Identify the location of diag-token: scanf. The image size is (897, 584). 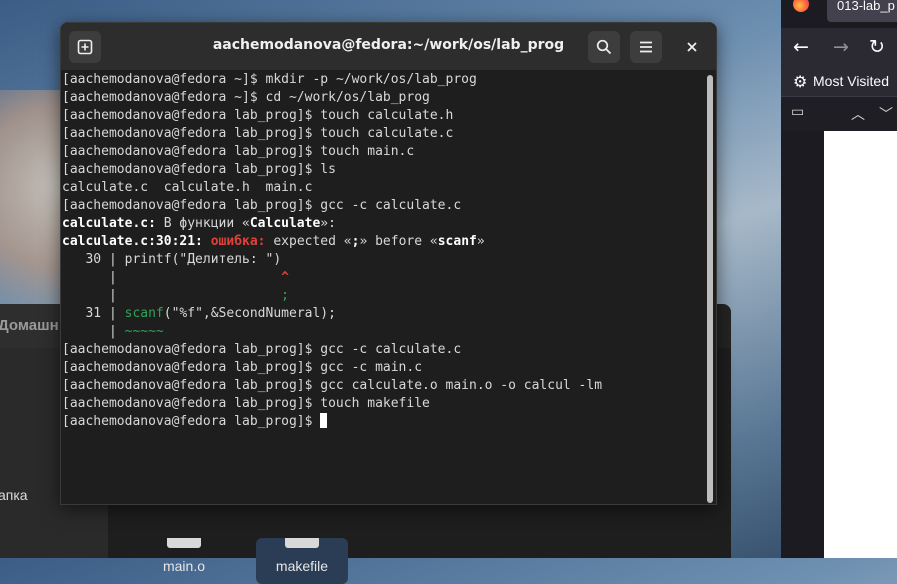
(457, 241).